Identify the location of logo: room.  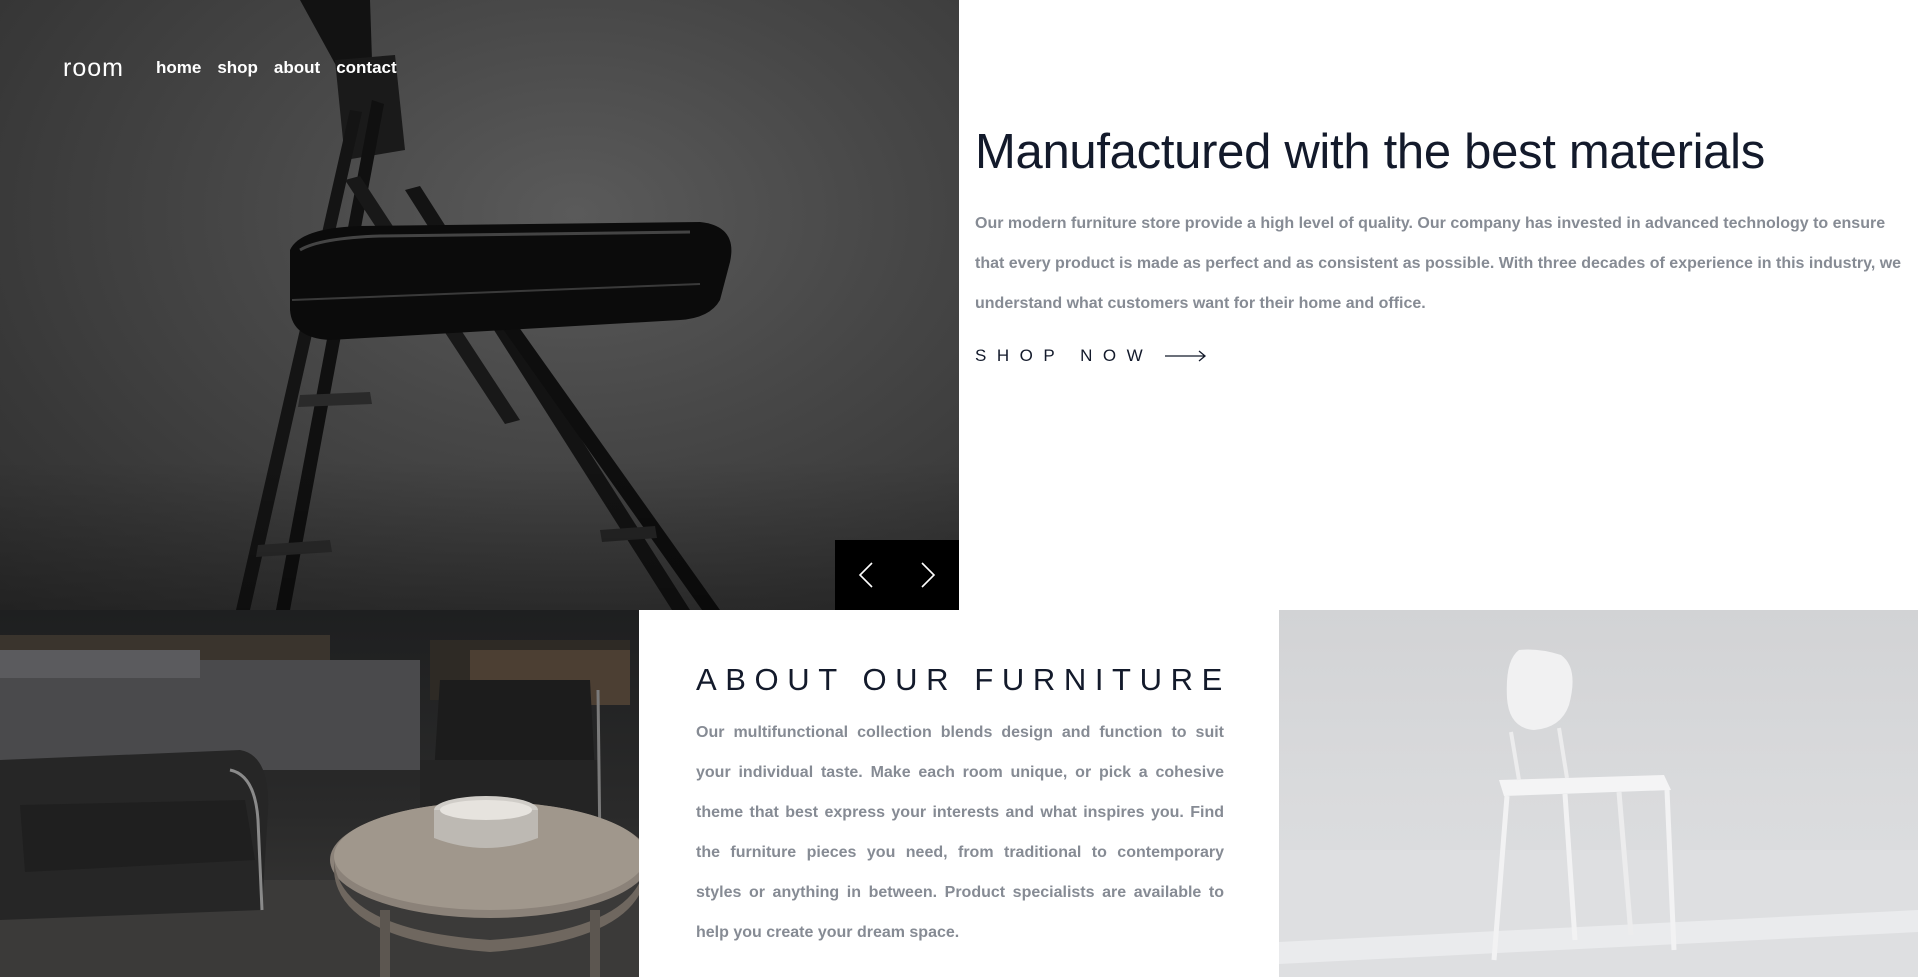
(93, 68).